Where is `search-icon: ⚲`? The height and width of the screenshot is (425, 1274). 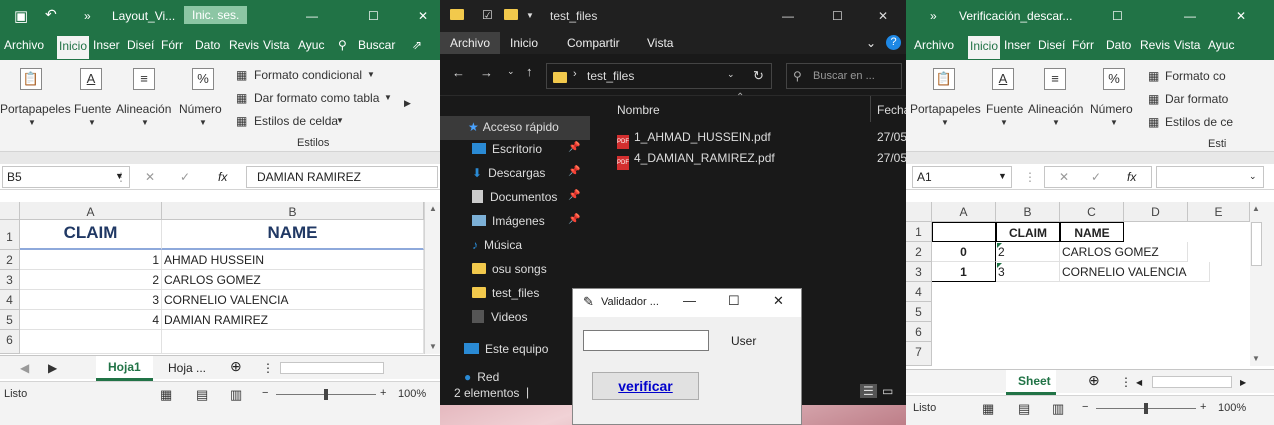
search-icon: ⚲ is located at coordinates (342, 45).